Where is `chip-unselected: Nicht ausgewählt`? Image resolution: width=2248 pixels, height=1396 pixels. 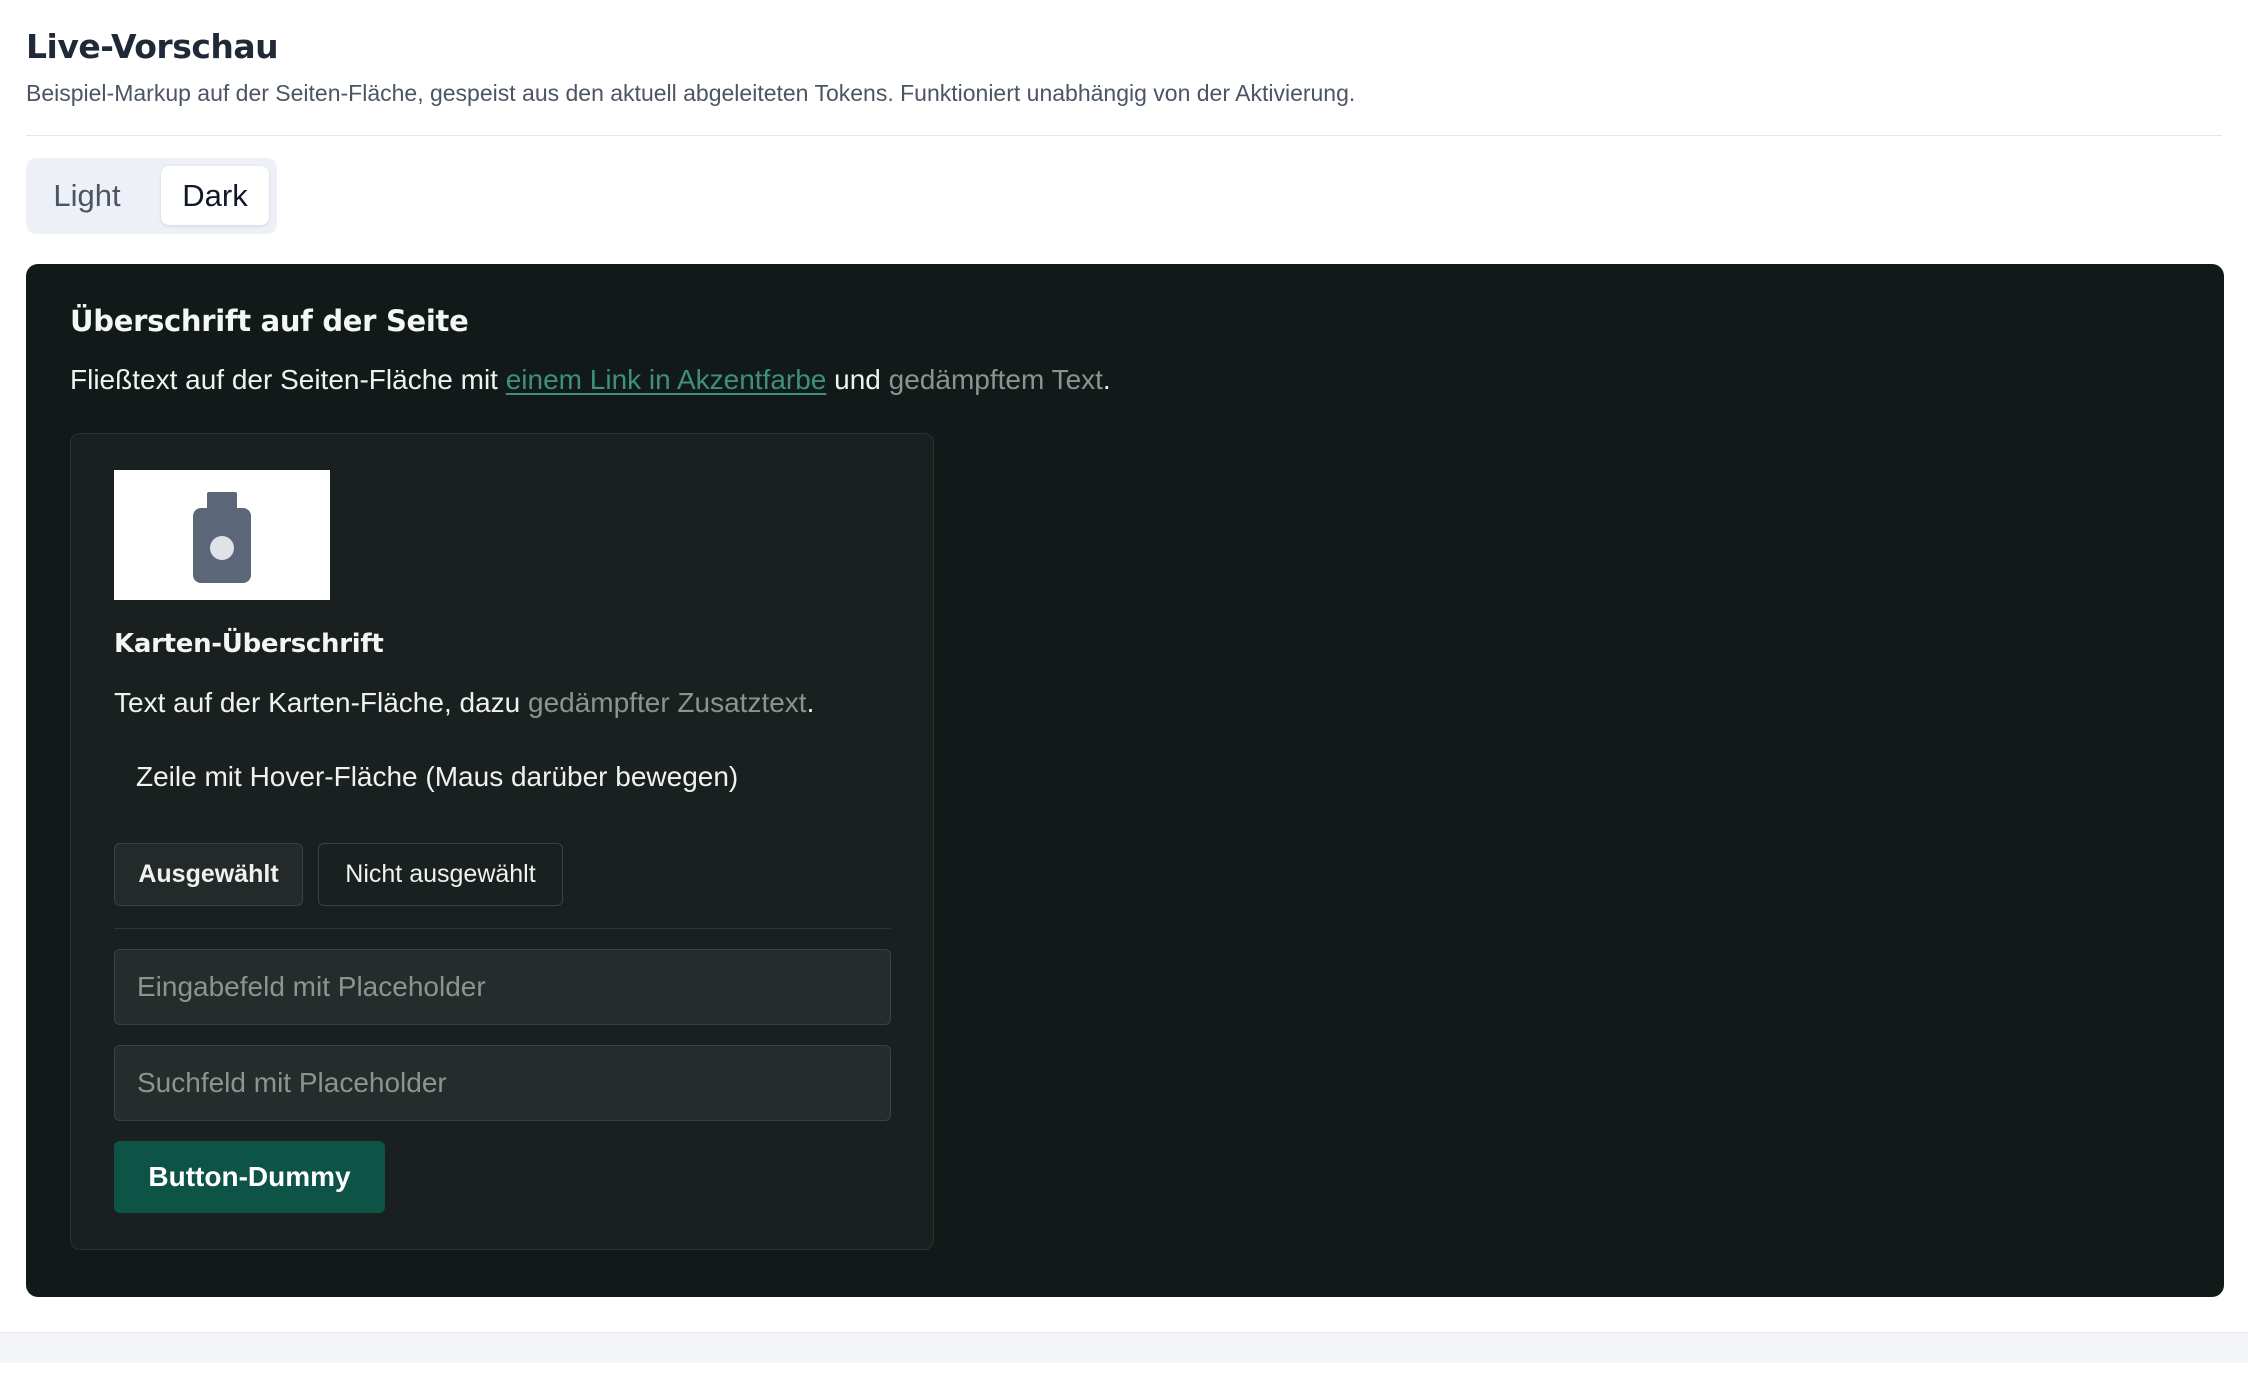 chip-unselected: Nicht ausgewählt is located at coordinates (440, 874).